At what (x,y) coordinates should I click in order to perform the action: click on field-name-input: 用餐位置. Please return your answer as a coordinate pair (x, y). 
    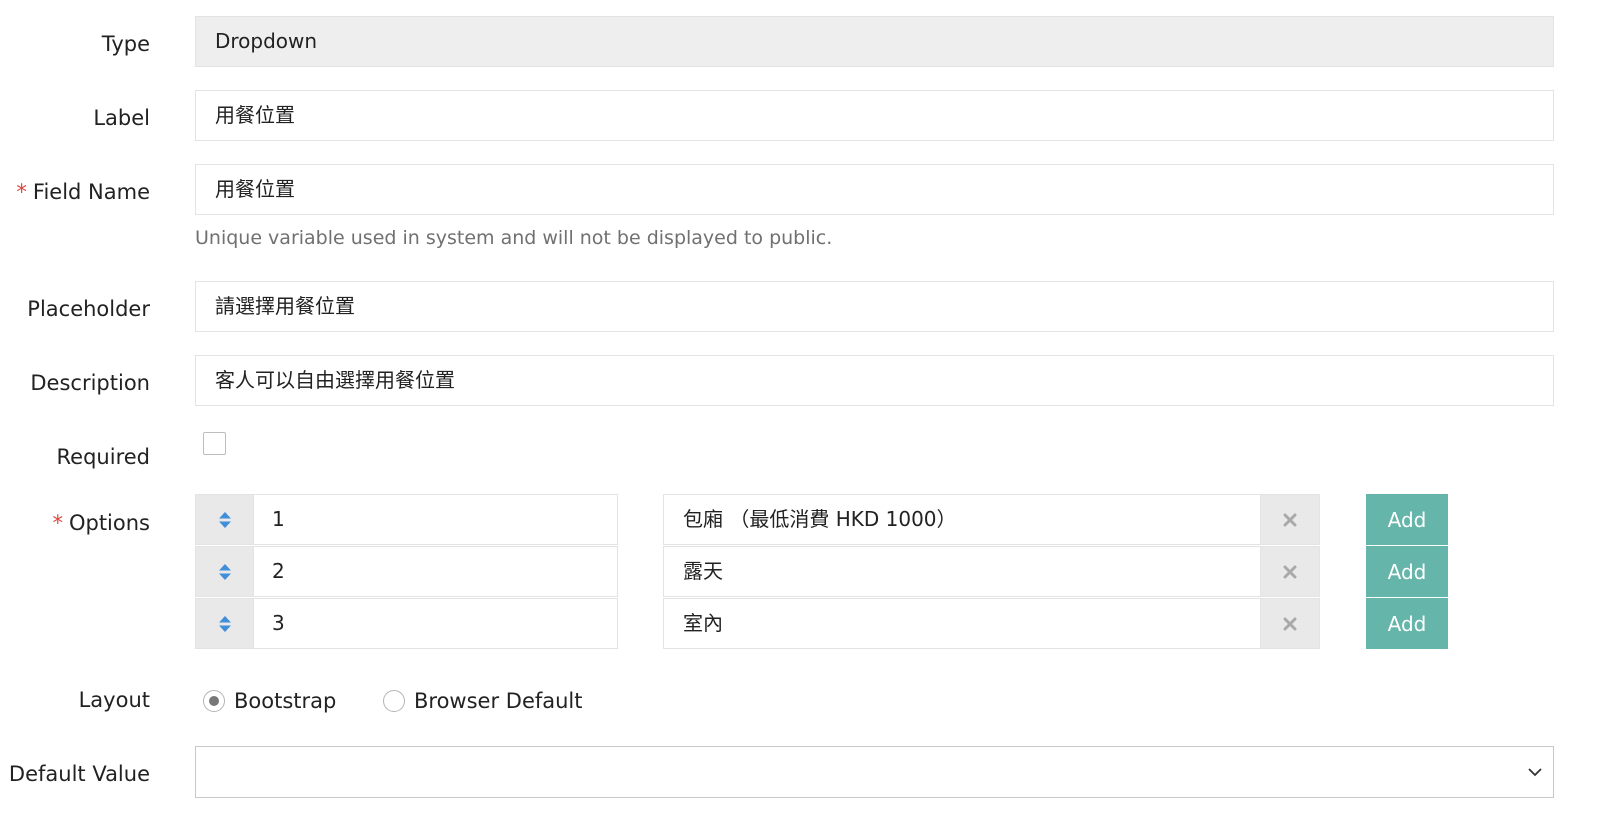
    Looking at the image, I should click on (874, 189).